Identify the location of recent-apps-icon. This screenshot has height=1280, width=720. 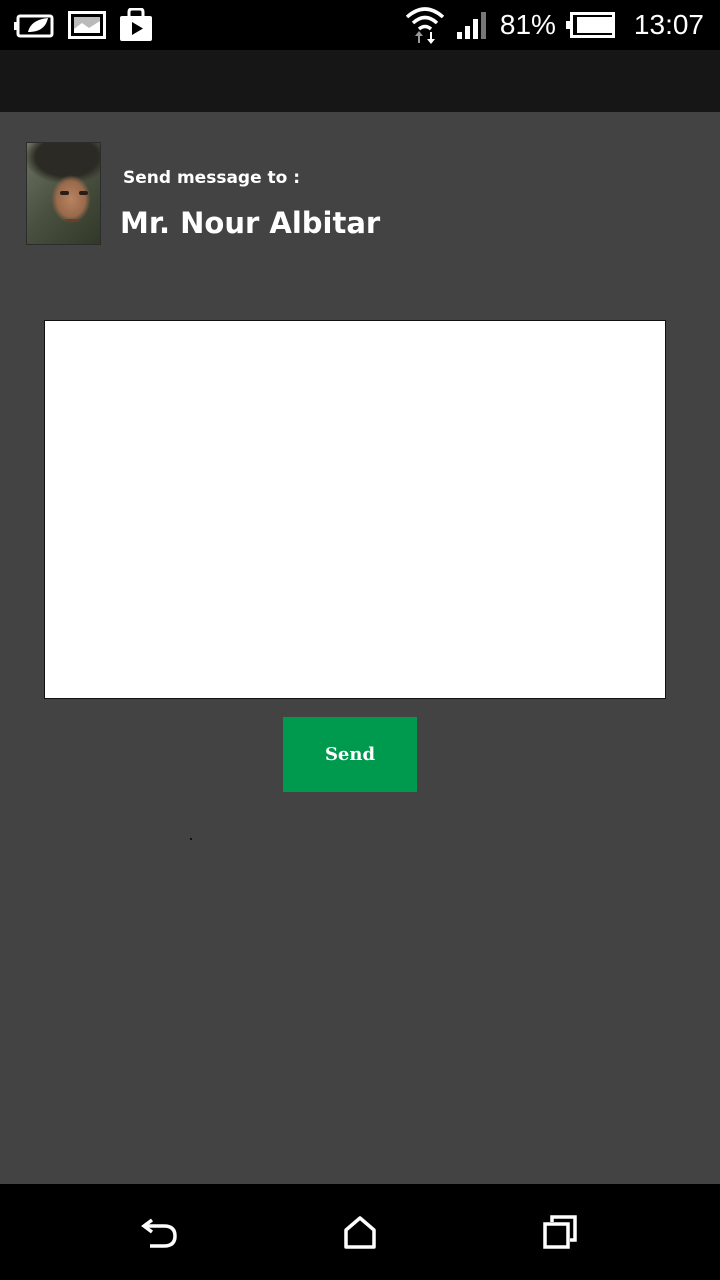
(560, 1232).